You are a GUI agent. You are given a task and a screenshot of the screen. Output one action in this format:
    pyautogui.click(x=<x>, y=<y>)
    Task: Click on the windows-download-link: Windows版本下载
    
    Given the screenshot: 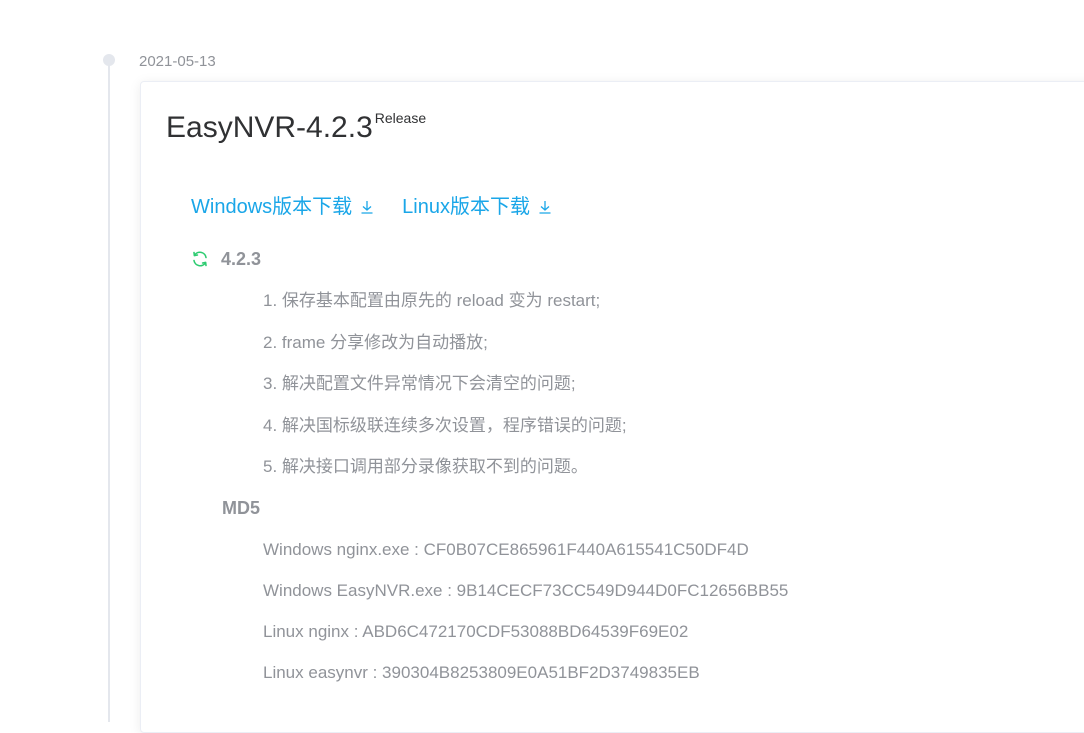 What is the action you would take?
    pyautogui.click(x=282, y=207)
    